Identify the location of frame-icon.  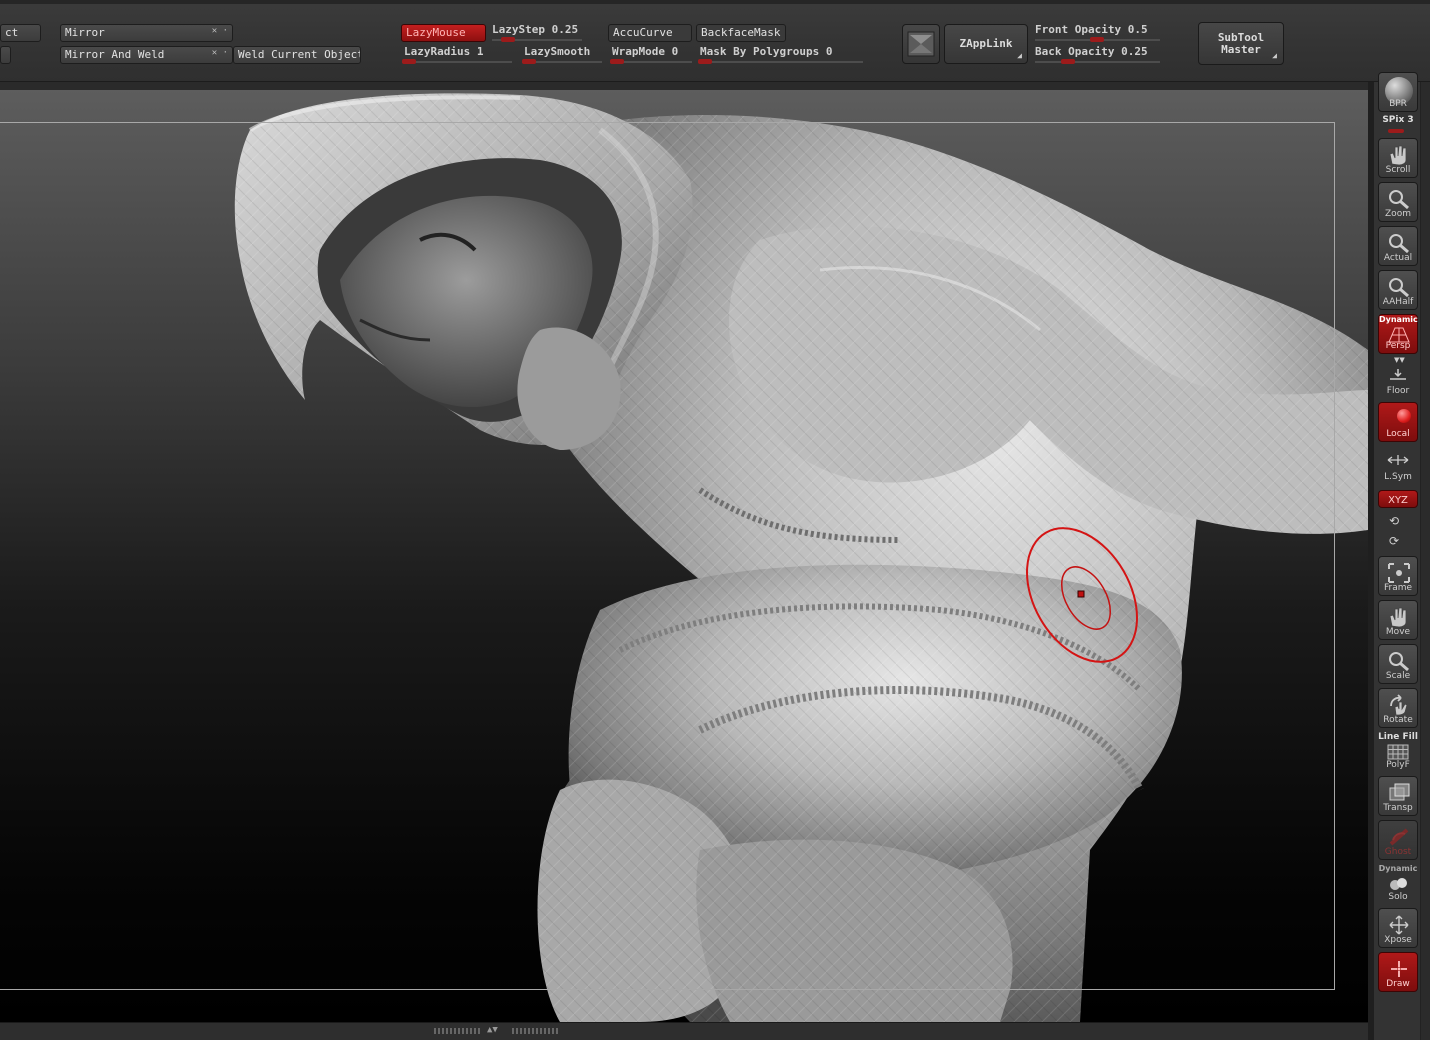
(1399, 573).